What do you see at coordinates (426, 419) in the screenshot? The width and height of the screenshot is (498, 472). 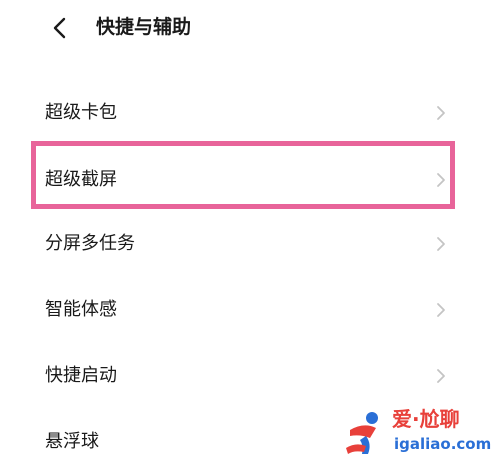 I see `watermark-text-cn: 爱·尬聊` at bounding box center [426, 419].